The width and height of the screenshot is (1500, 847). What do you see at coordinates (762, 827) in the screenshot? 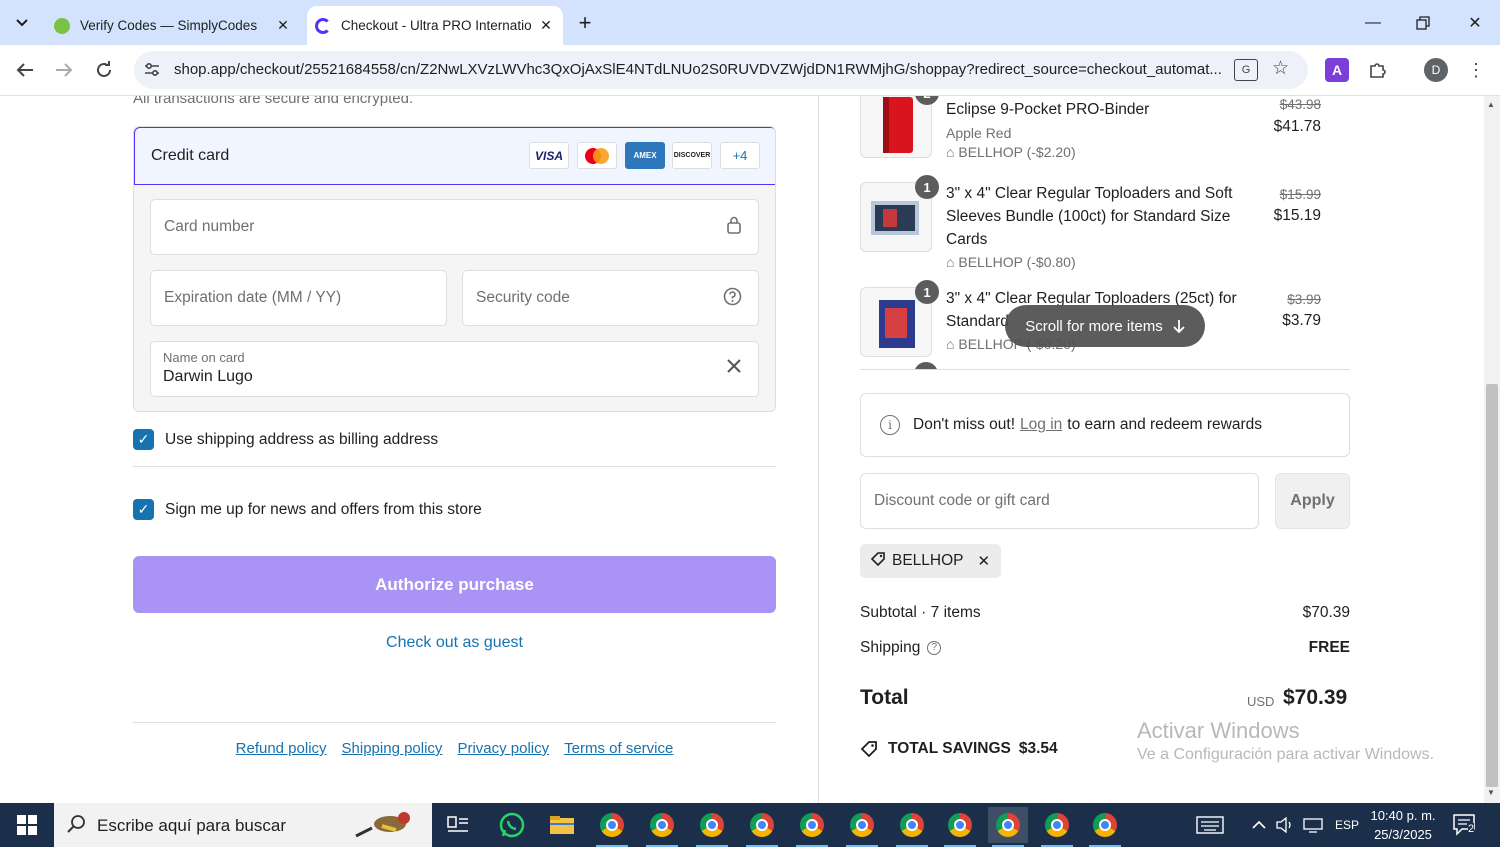
I see `chrome-profile-4-icon` at bounding box center [762, 827].